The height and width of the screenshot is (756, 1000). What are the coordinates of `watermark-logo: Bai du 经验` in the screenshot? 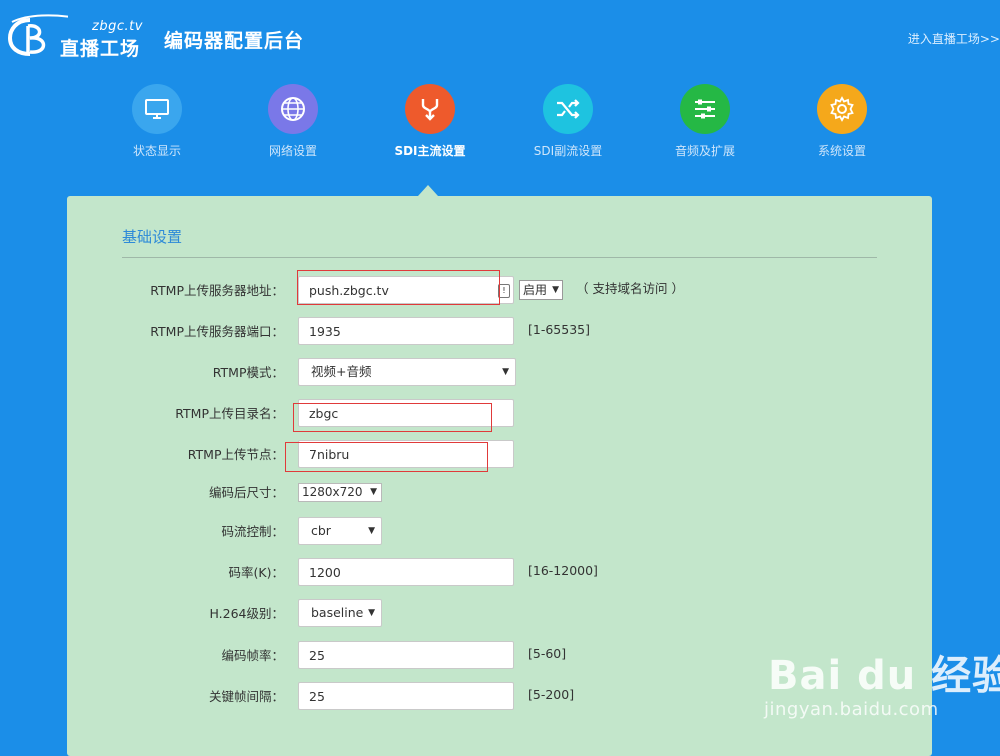 It's located at (884, 676).